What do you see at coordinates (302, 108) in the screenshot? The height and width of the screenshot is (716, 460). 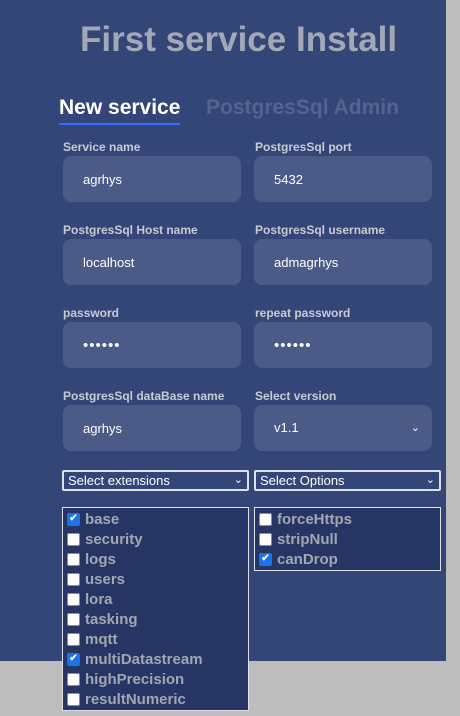 I see `tab-postgres-admin: PostgresSql Admin` at bounding box center [302, 108].